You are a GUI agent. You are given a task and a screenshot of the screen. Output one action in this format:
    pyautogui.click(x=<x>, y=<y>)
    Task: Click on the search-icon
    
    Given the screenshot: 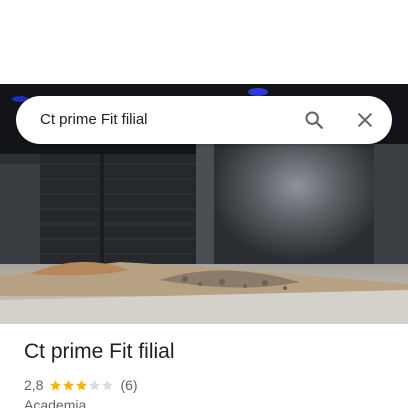 What is the action you would take?
    pyautogui.click(x=314, y=120)
    